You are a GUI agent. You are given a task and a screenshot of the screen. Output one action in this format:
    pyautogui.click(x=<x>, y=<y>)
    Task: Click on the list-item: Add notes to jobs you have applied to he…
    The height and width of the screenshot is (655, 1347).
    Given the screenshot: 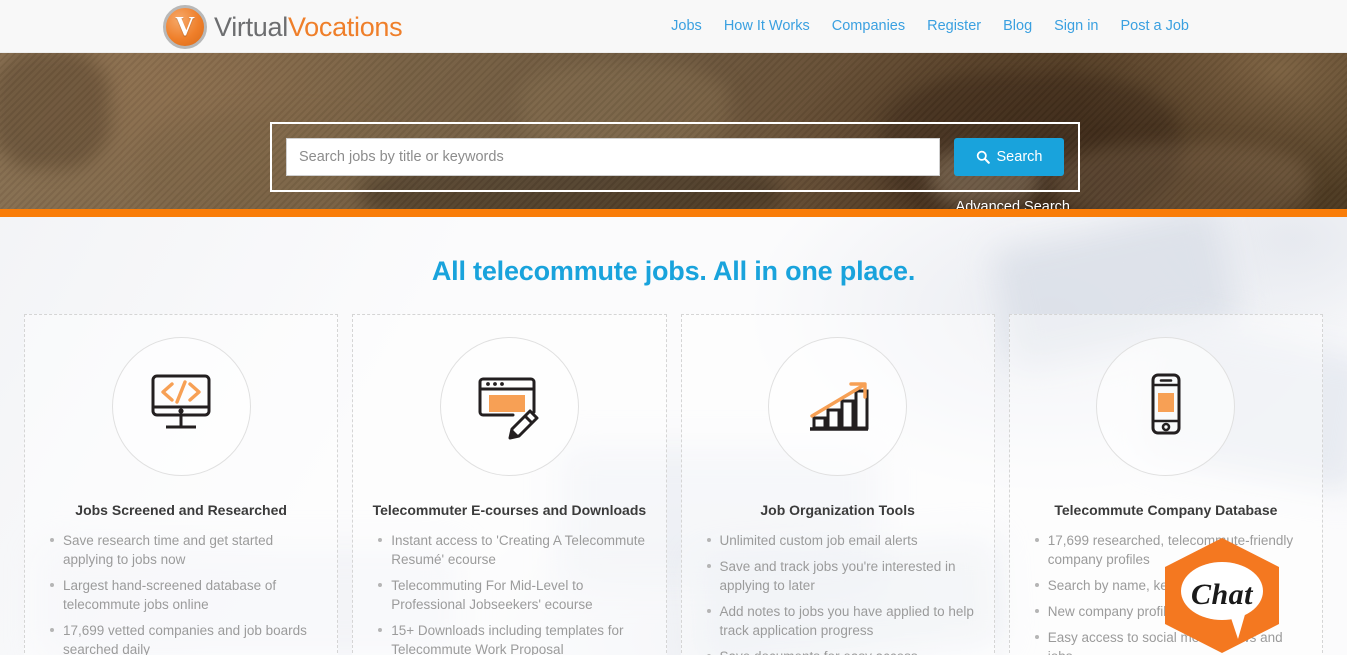 What is the action you would take?
    pyautogui.click(x=840, y=621)
    